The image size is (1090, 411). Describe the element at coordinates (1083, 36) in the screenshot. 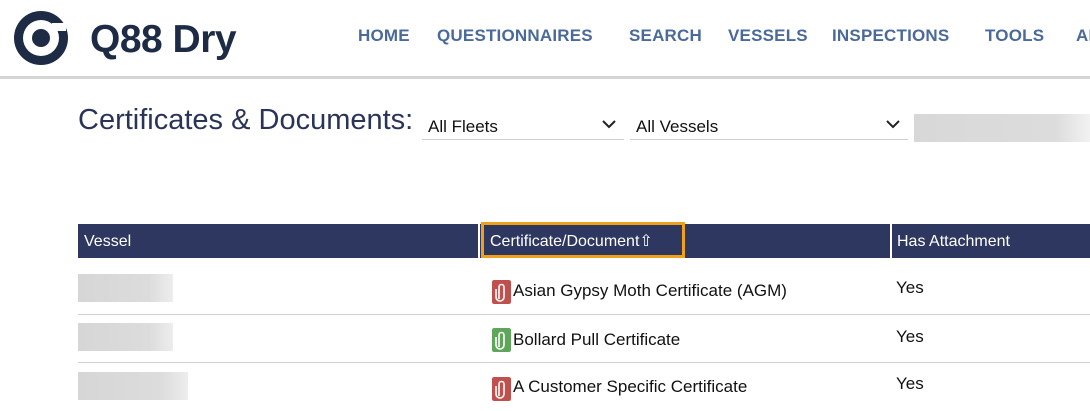

I see `nav-admin: AD` at that location.